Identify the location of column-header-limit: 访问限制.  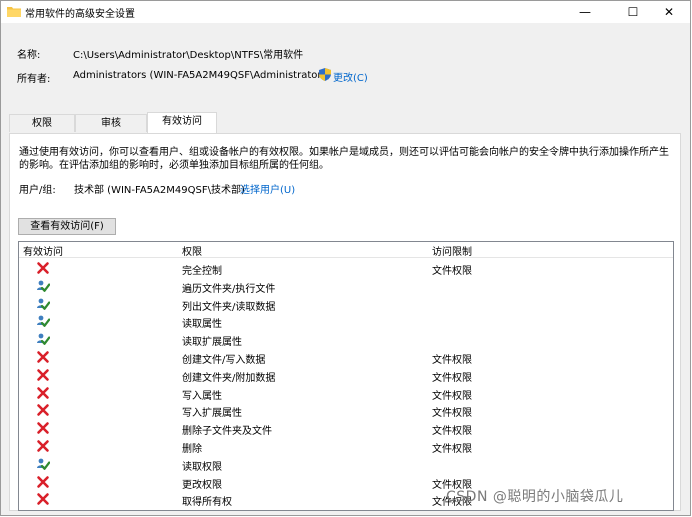
(452, 250).